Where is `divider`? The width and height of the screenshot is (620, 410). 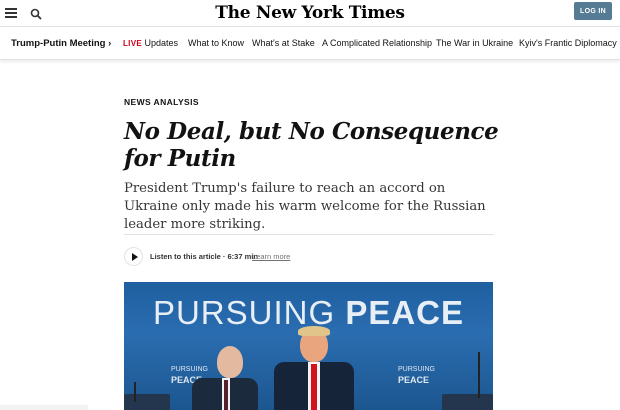
divider is located at coordinates (309, 234).